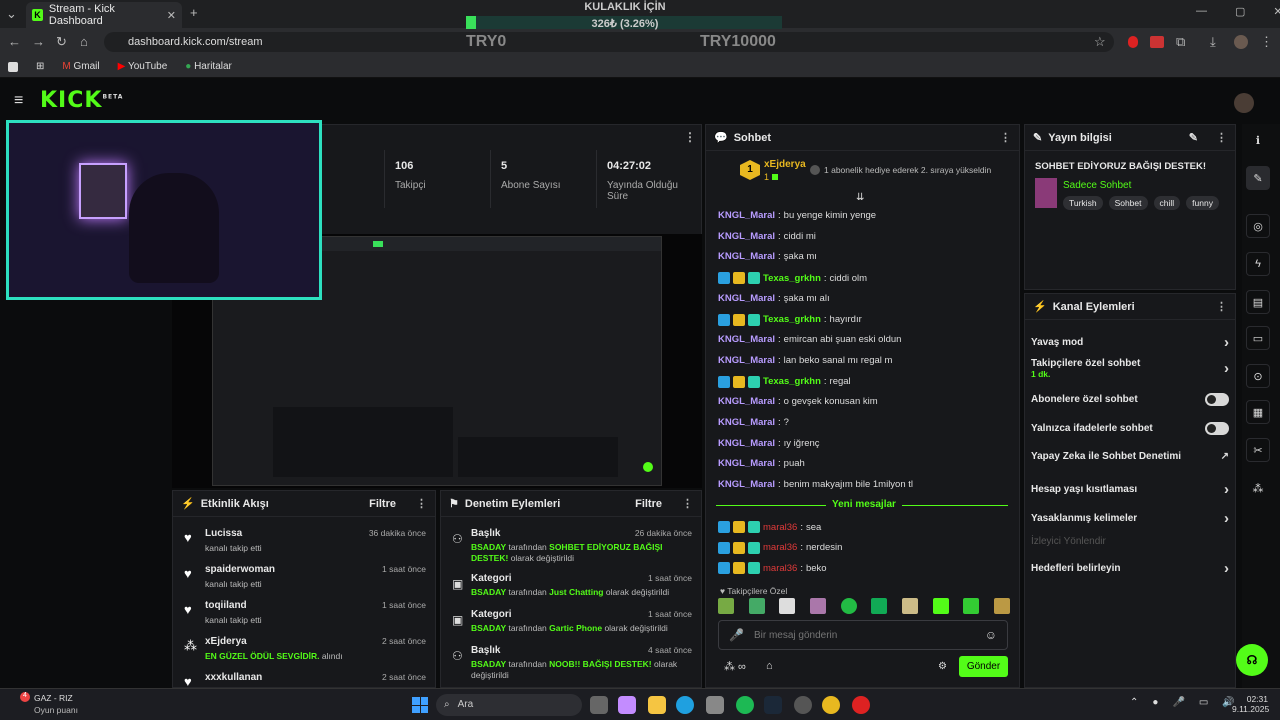  What do you see at coordinates (736, 635) in the screenshot?
I see `microphone-icon: 🎤` at bounding box center [736, 635].